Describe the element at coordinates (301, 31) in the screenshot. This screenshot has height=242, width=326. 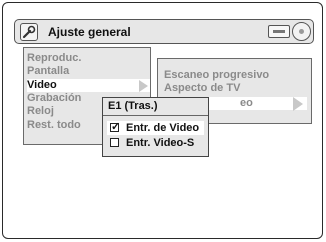
I see `disc-icon` at that location.